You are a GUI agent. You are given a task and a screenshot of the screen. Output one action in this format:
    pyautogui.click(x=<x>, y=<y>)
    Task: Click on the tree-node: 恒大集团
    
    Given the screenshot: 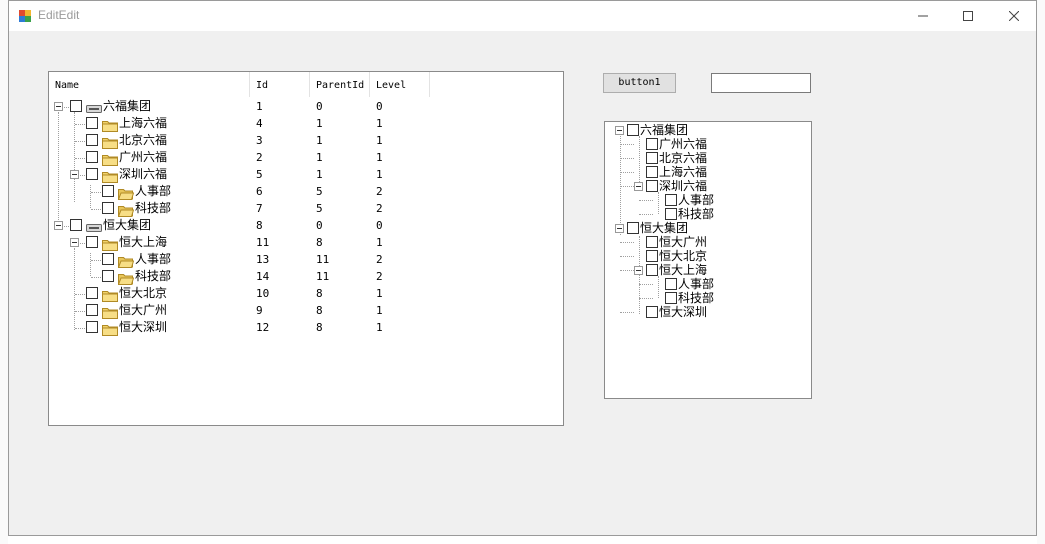 What is the action you would take?
    pyautogui.click(x=705, y=228)
    